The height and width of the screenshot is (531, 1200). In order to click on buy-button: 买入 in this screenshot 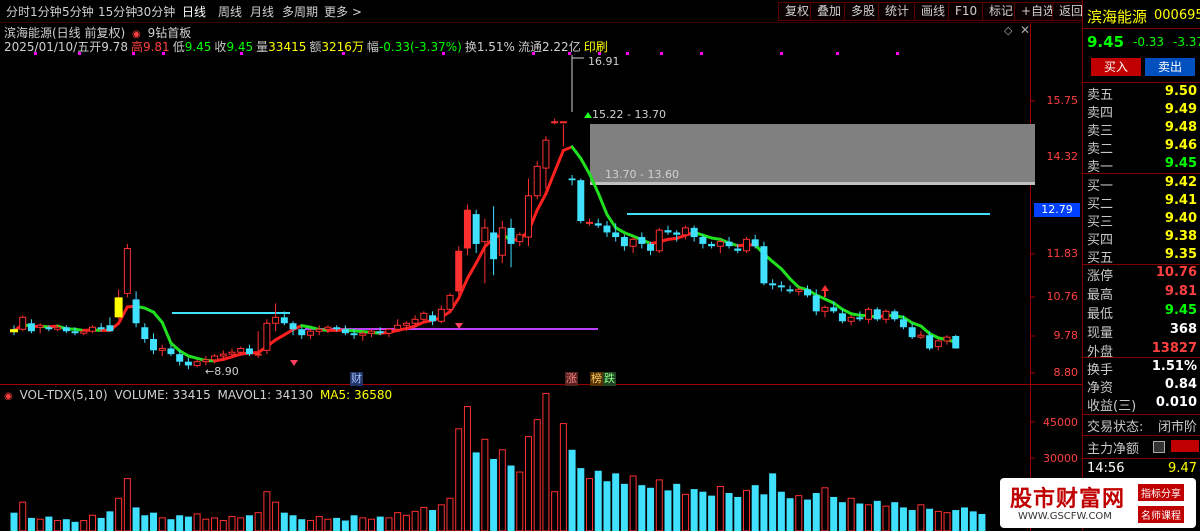, I will do `click(1116, 67)`.